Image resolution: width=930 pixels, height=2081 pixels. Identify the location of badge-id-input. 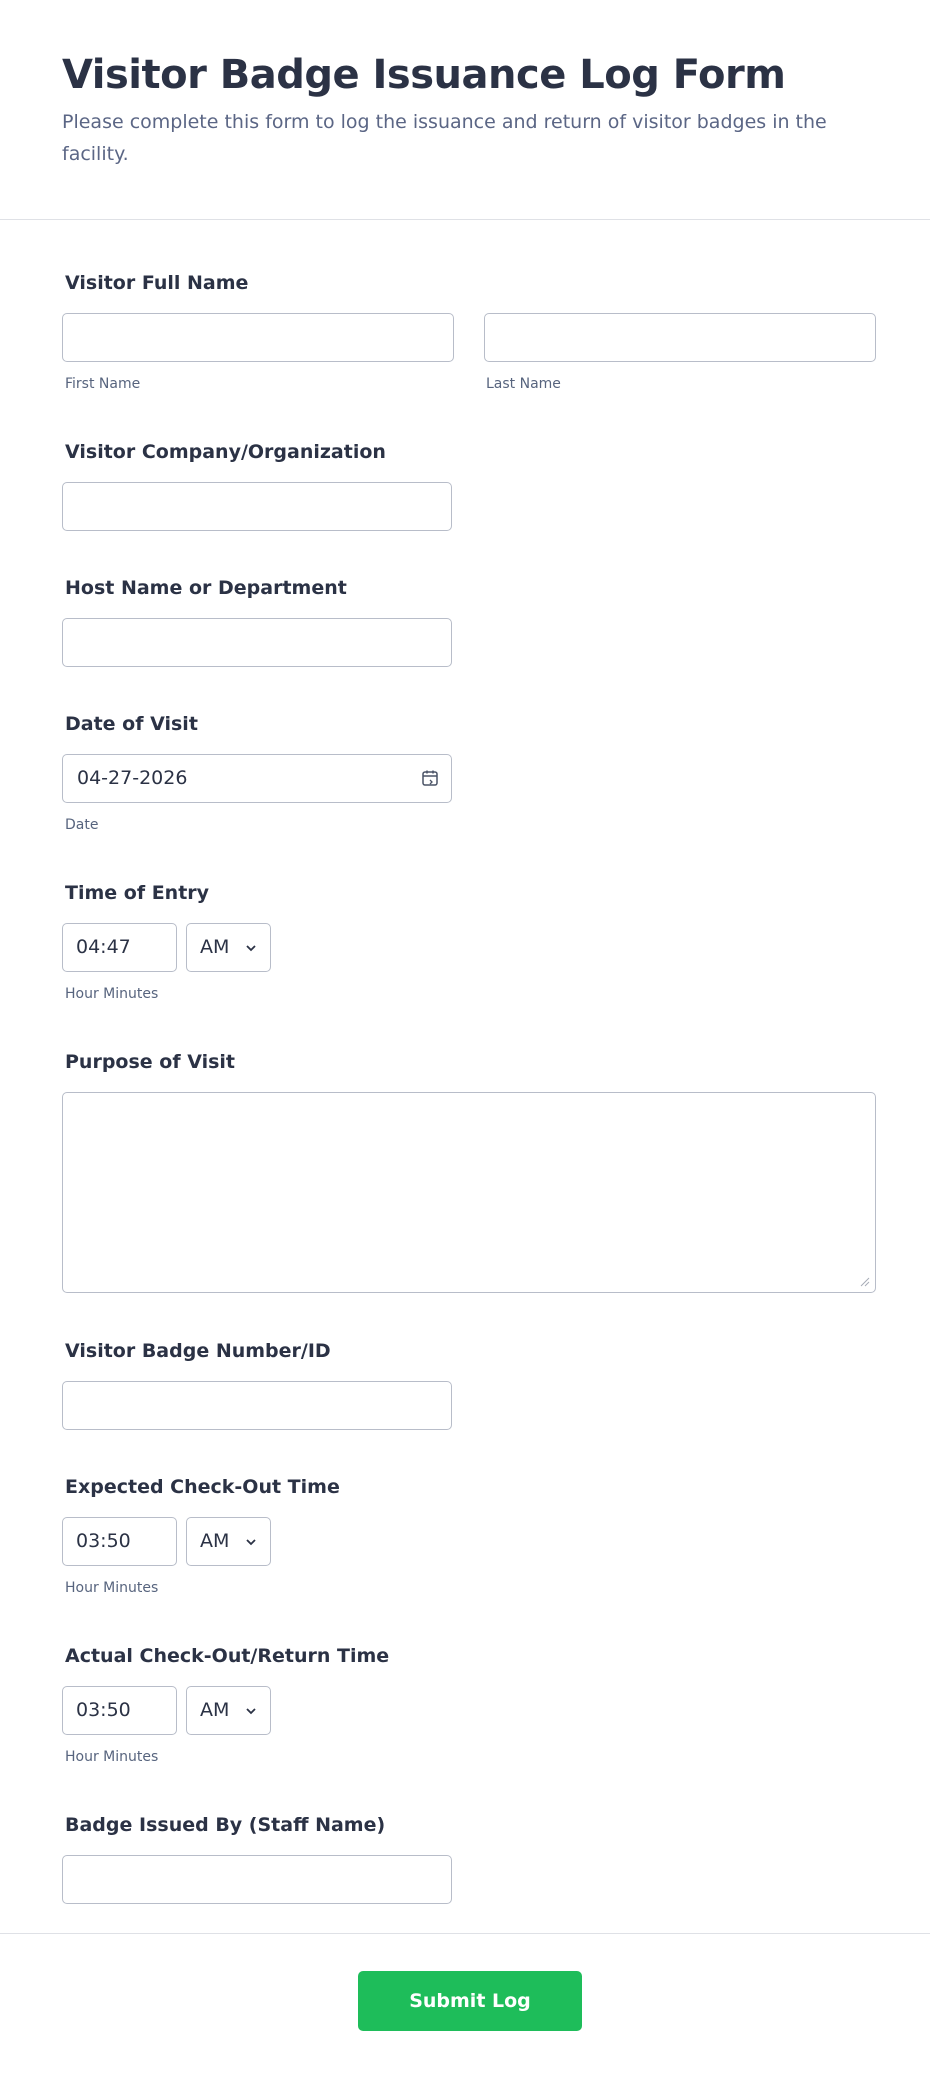
(257, 1405).